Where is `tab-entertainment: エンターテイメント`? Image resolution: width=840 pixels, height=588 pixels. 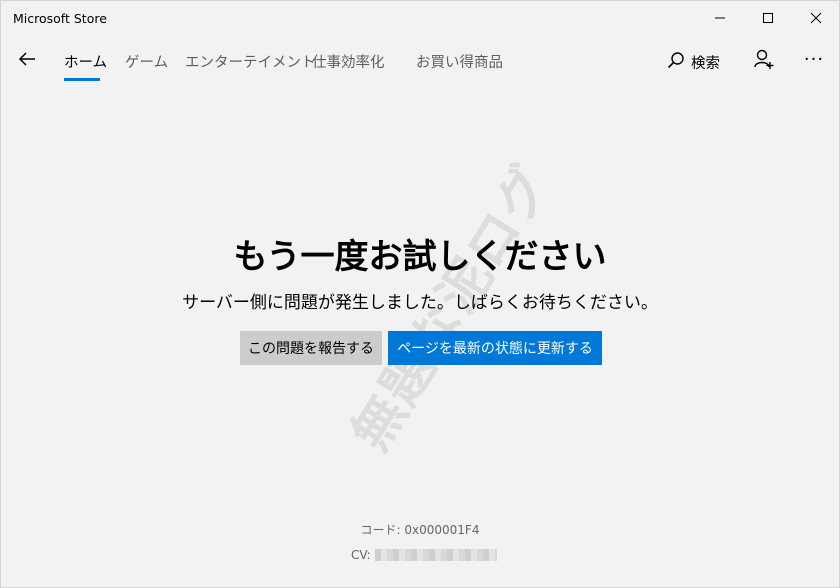
tab-entertainment: エンターテイメント is located at coordinates (250, 61).